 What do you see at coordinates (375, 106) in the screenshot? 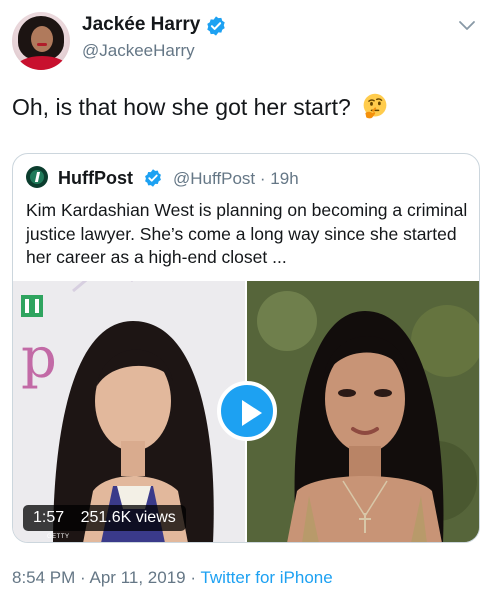
I see `thinking-face-icon` at bounding box center [375, 106].